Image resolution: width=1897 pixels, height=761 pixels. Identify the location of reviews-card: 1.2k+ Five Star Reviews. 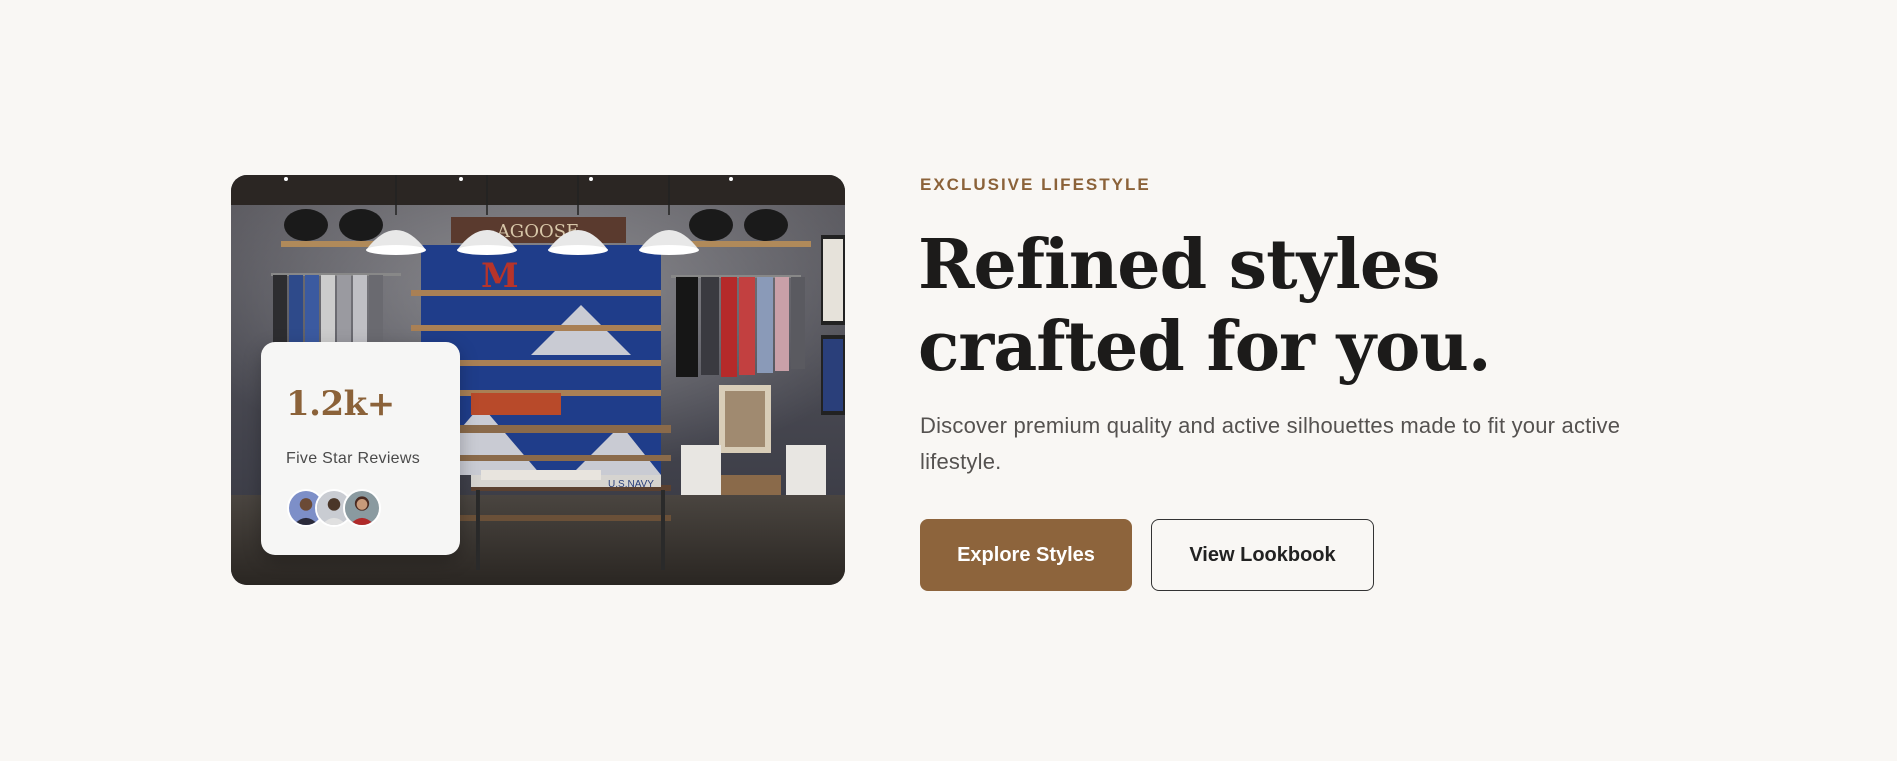
(360, 448).